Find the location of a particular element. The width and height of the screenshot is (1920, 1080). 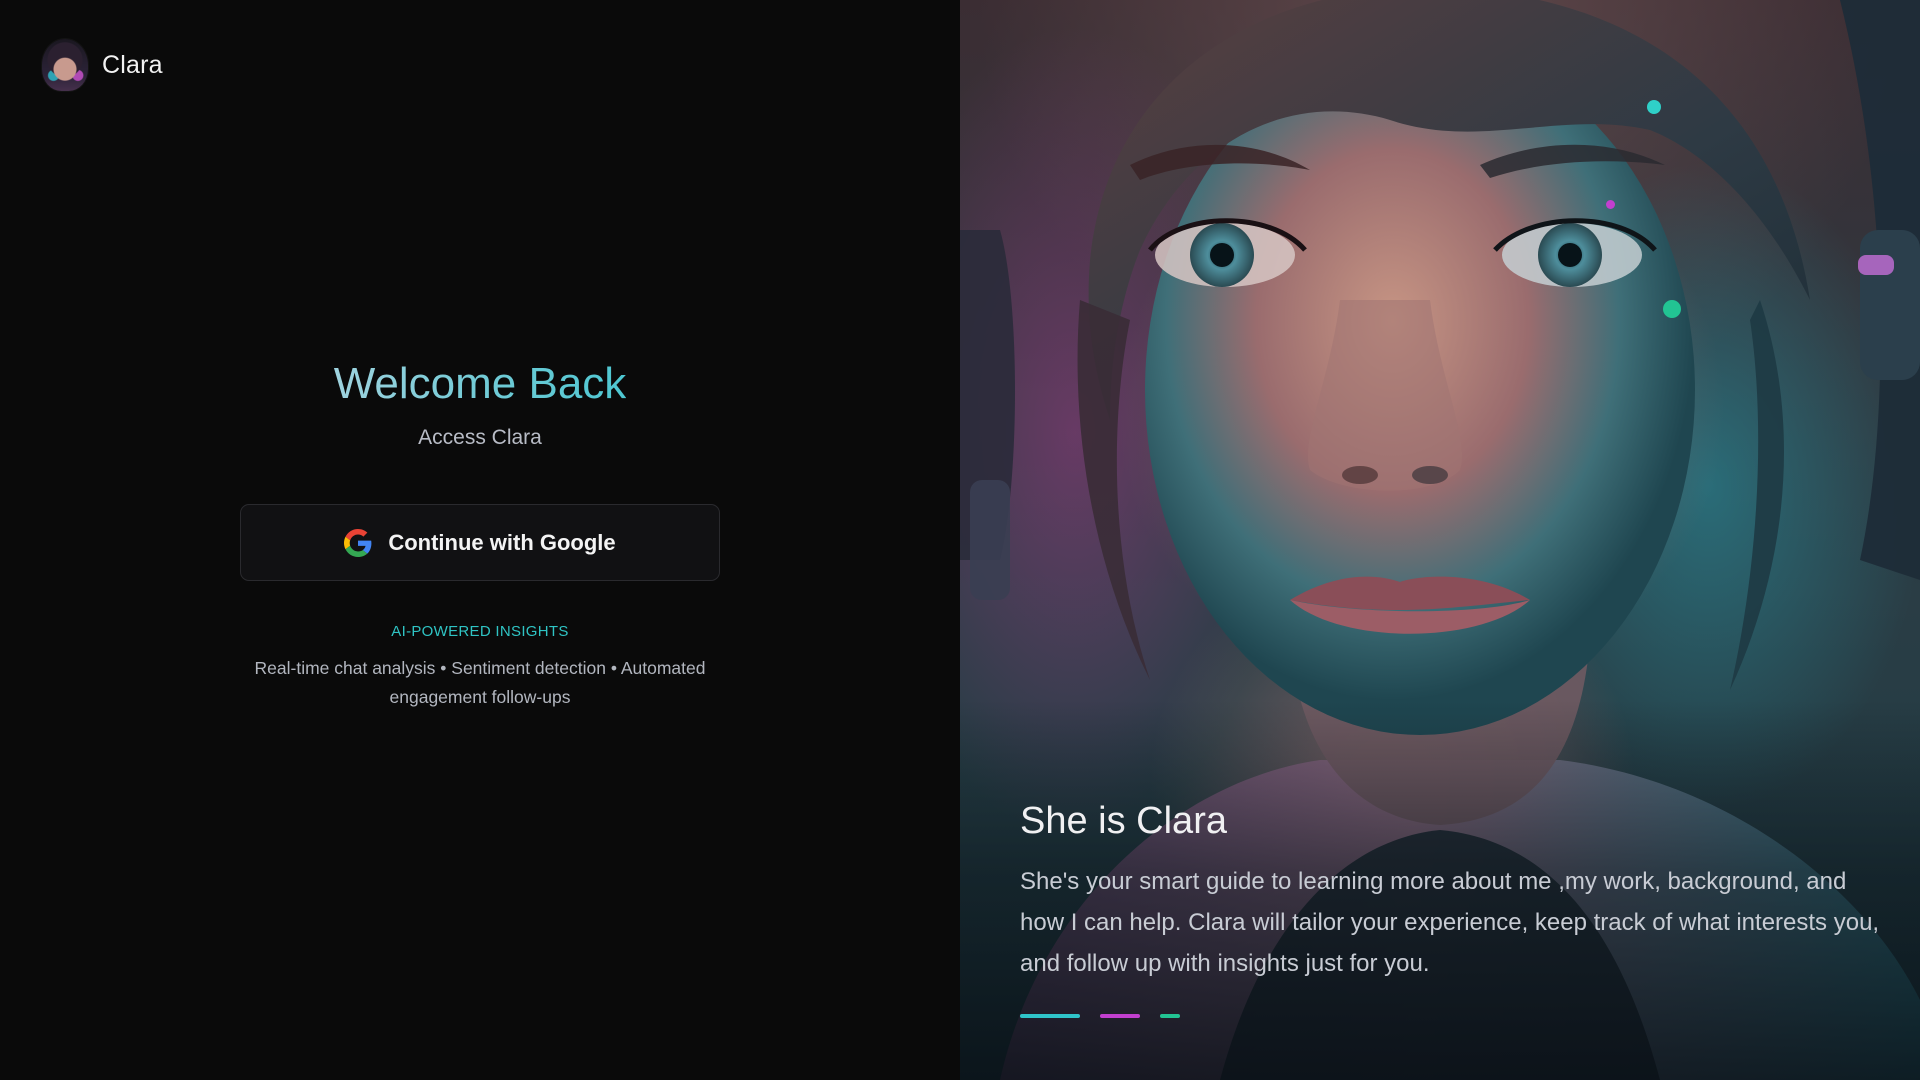

page-subtitle: Access Clara is located at coordinates (480, 437).